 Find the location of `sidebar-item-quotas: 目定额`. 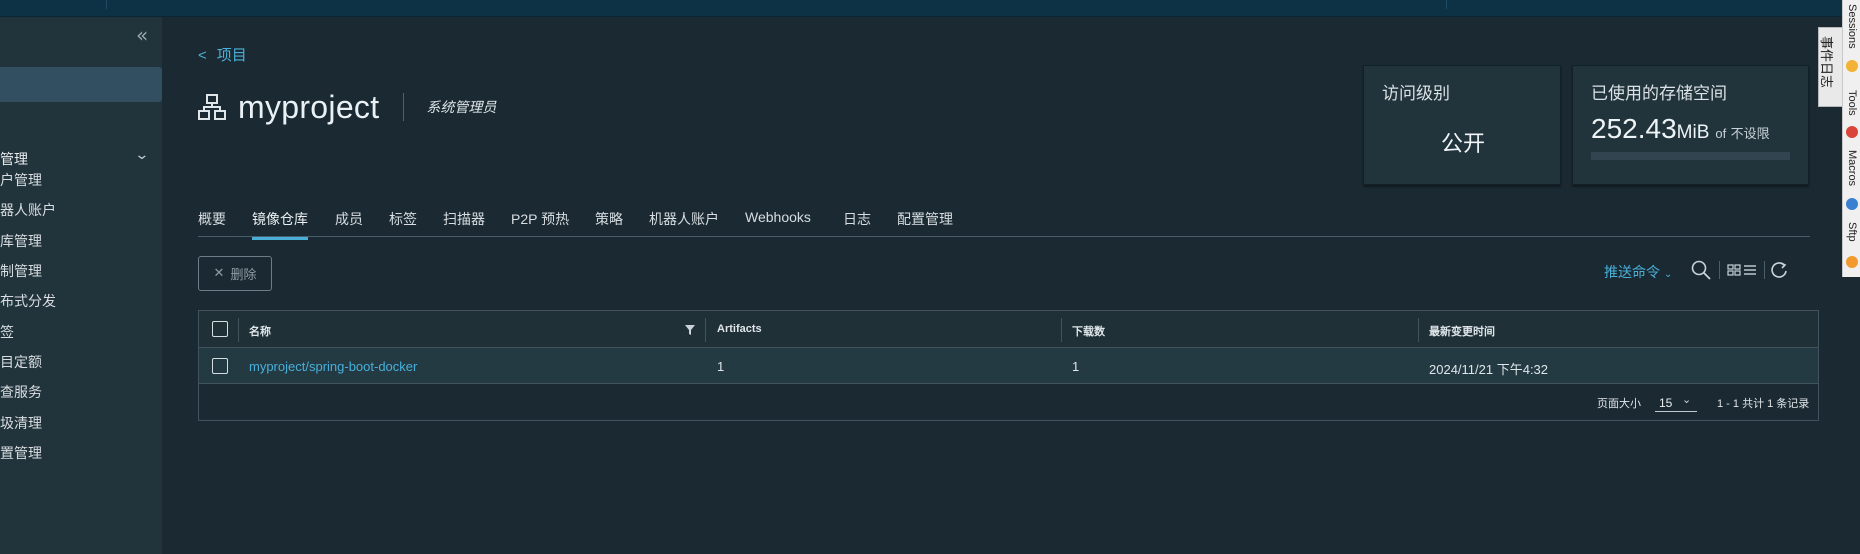

sidebar-item-quotas: 目定额 is located at coordinates (81, 363).